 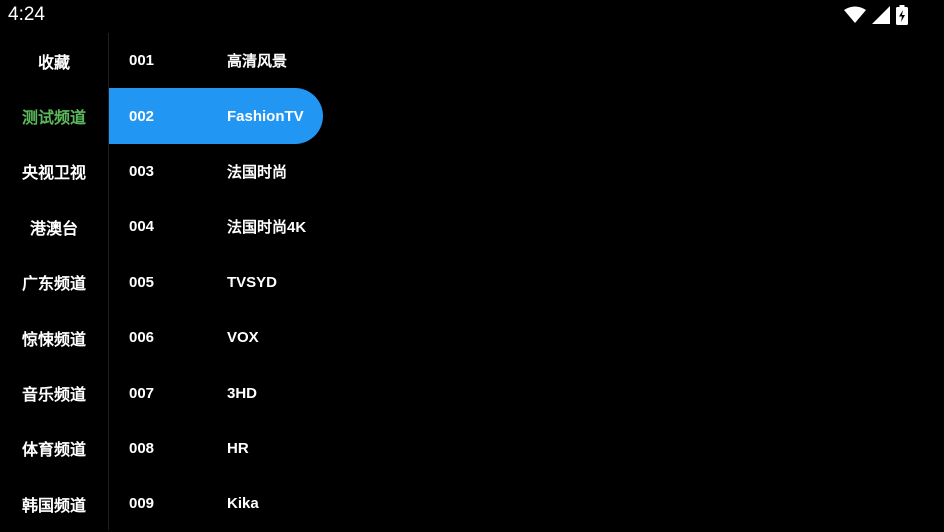 What do you see at coordinates (54, 392) in the screenshot?
I see `category-item-music: 音乐频道` at bounding box center [54, 392].